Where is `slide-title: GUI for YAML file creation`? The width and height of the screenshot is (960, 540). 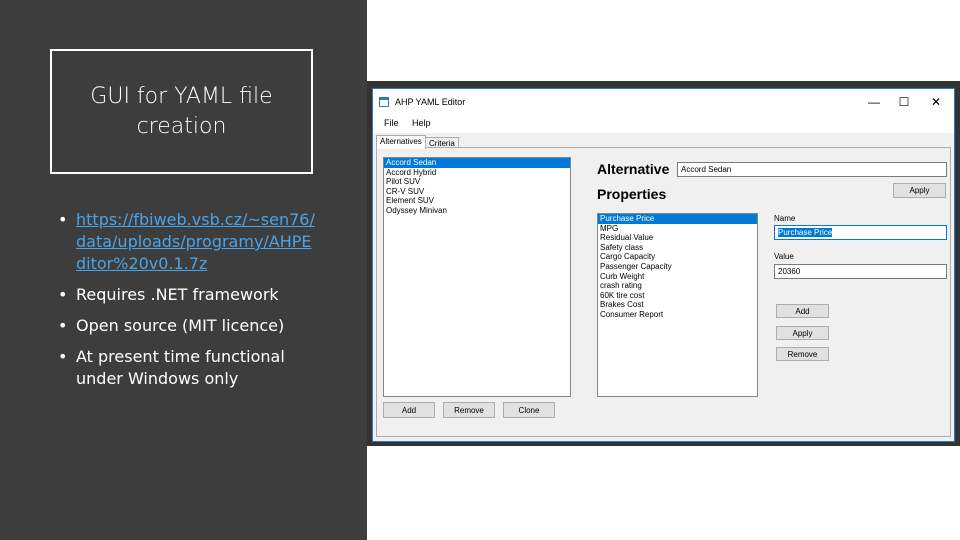
slide-title: GUI for YAML file creation is located at coordinates (181, 111).